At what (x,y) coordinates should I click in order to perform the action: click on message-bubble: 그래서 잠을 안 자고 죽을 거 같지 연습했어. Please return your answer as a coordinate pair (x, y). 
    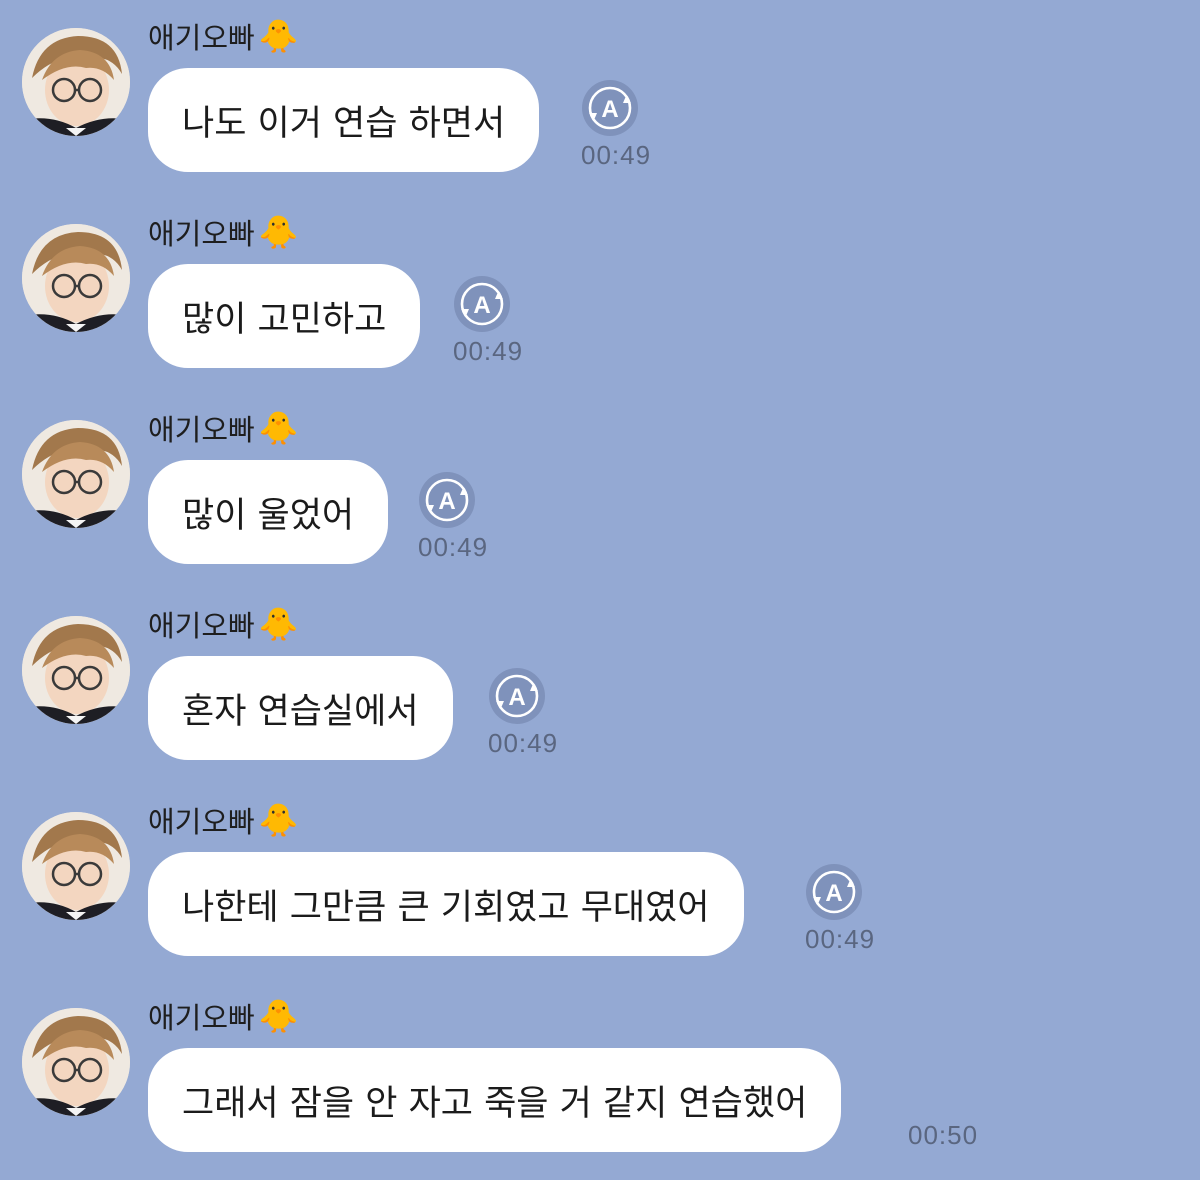
    Looking at the image, I should click on (495, 1100).